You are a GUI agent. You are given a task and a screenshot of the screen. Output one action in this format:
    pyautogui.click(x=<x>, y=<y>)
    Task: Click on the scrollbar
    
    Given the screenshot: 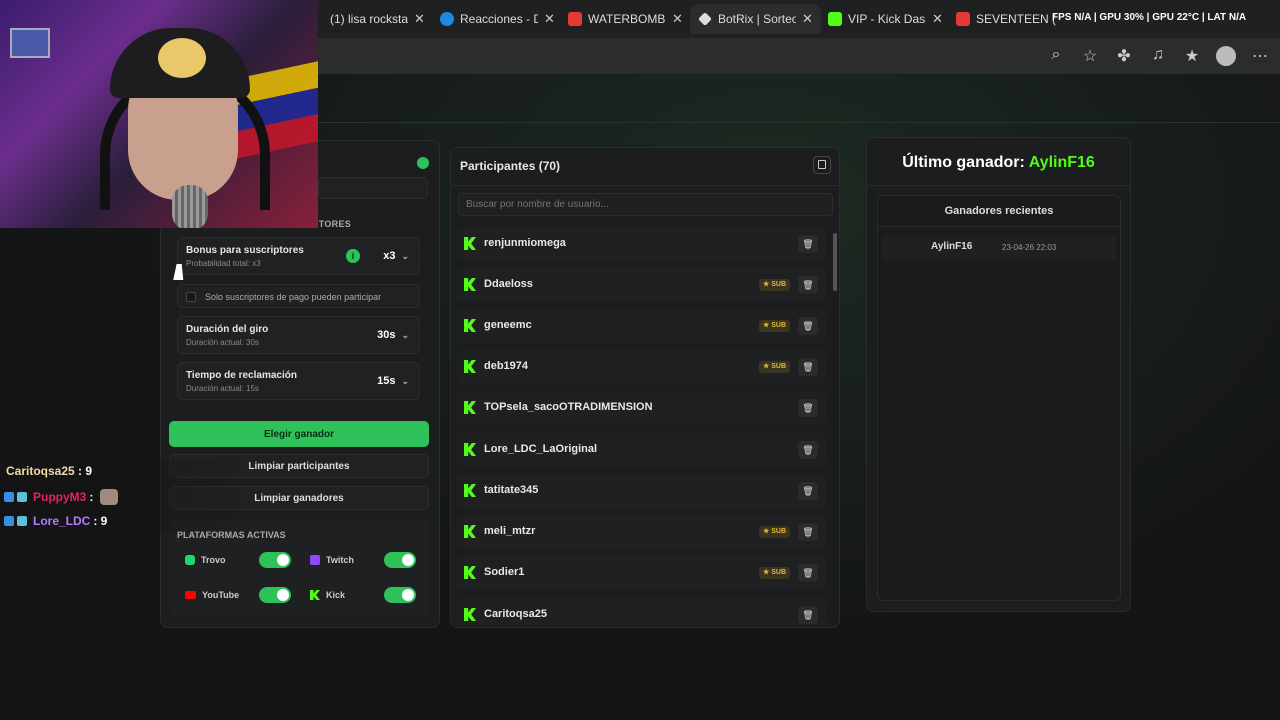 What is the action you would take?
    pyautogui.click(x=835, y=425)
    